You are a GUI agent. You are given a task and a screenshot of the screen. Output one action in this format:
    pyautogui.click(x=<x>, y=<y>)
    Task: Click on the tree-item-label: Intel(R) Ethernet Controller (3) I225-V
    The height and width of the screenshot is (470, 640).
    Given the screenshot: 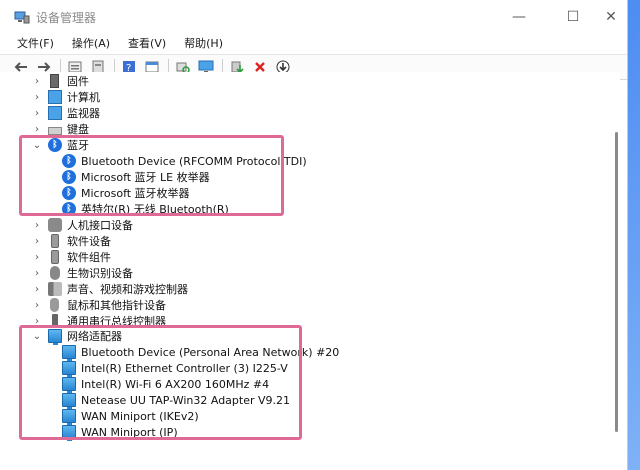 What is the action you would take?
    pyautogui.click(x=184, y=368)
    